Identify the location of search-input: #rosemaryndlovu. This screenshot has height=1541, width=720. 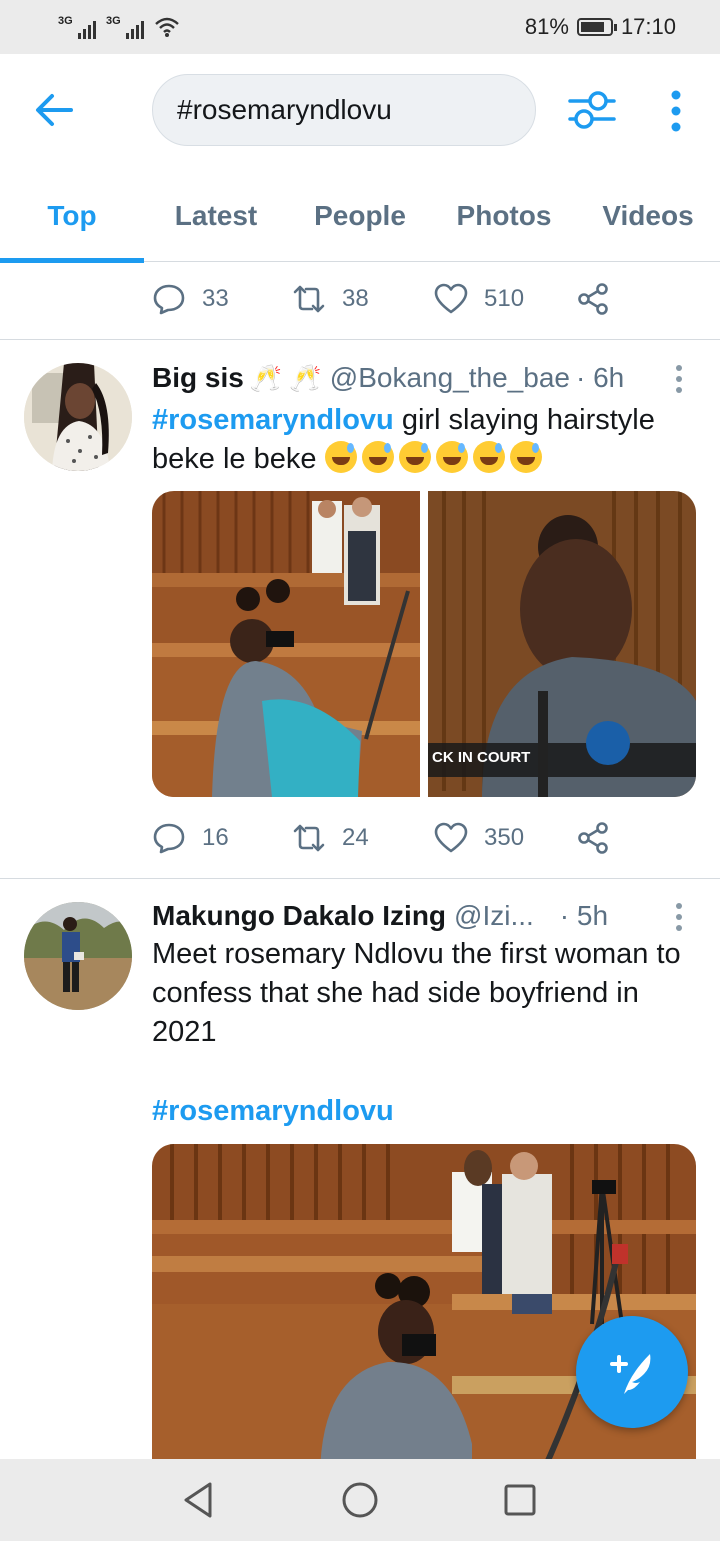
(344, 110).